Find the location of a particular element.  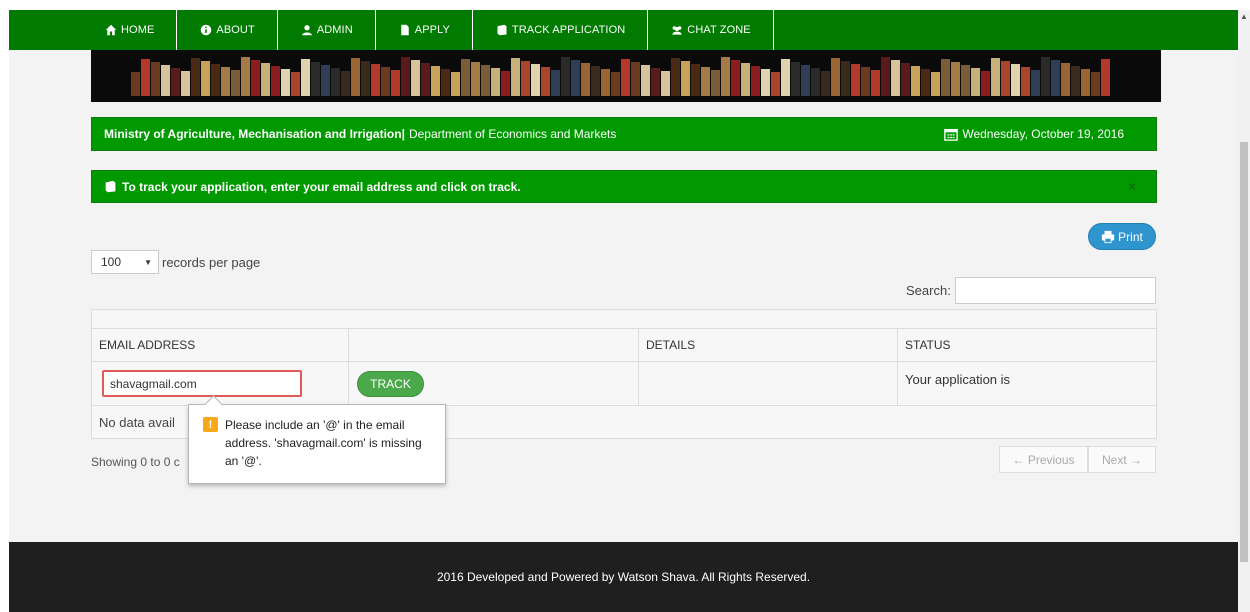

scrollbar-thumb is located at coordinates (1244, 352).